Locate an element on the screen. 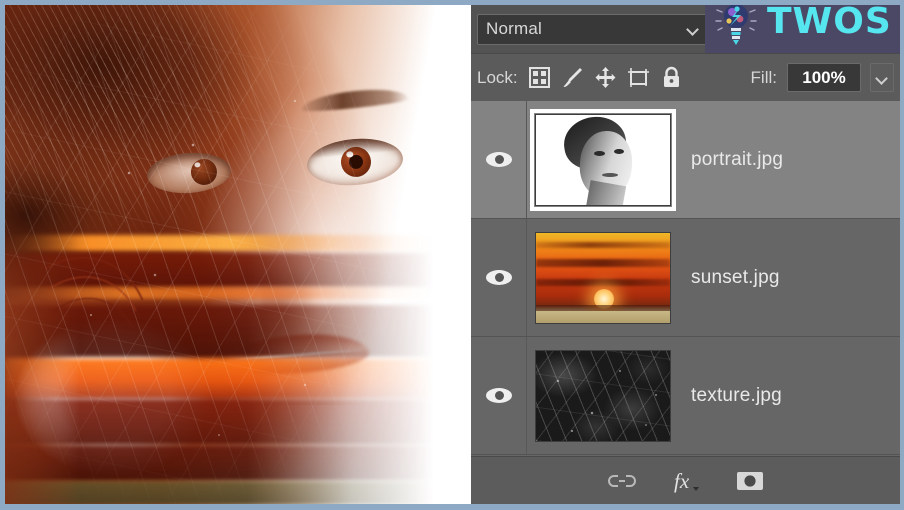 The image size is (904, 510). lock-all-icon is located at coordinates (672, 78).